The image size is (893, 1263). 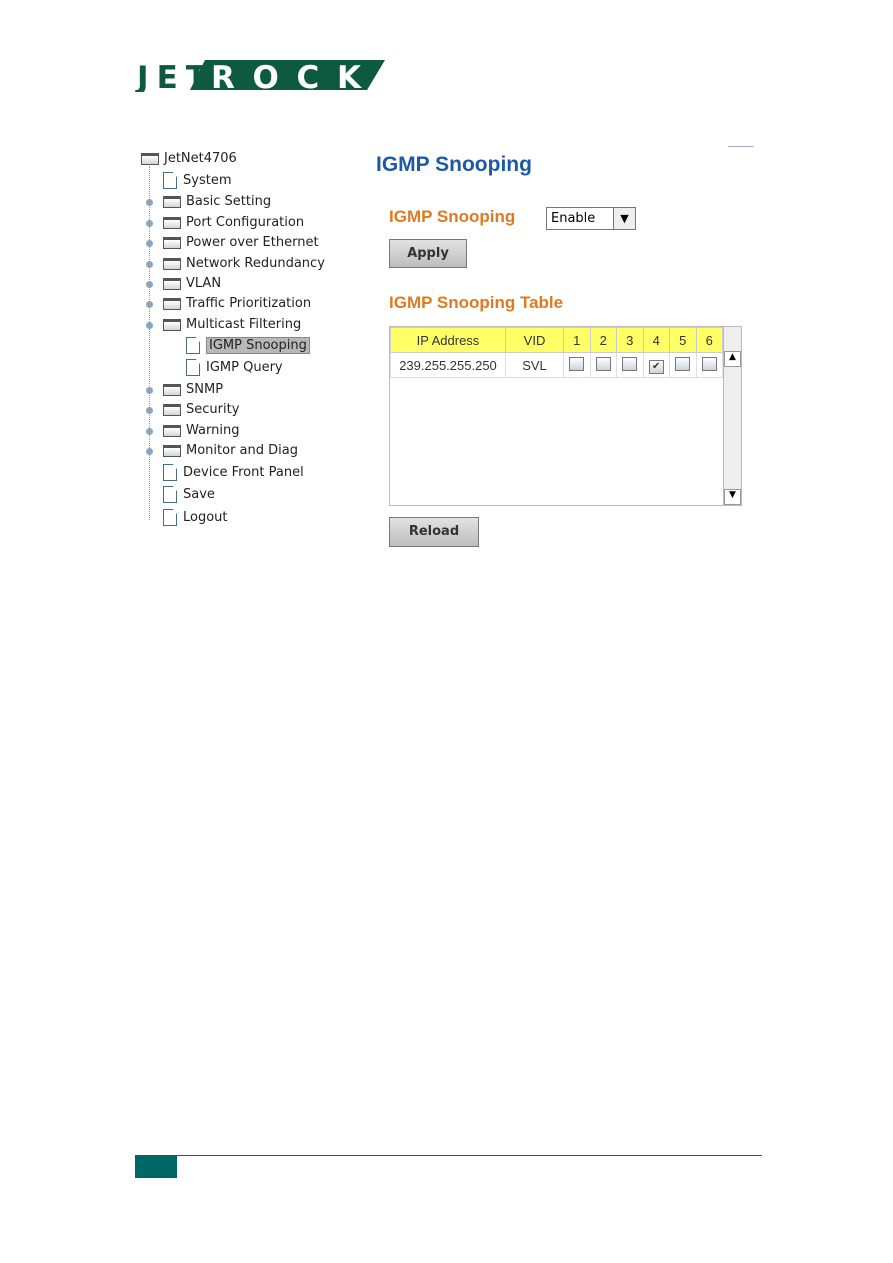 What do you see at coordinates (229, 201) in the screenshot?
I see `tree-item-label: Basic Setting` at bounding box center [229, 201].